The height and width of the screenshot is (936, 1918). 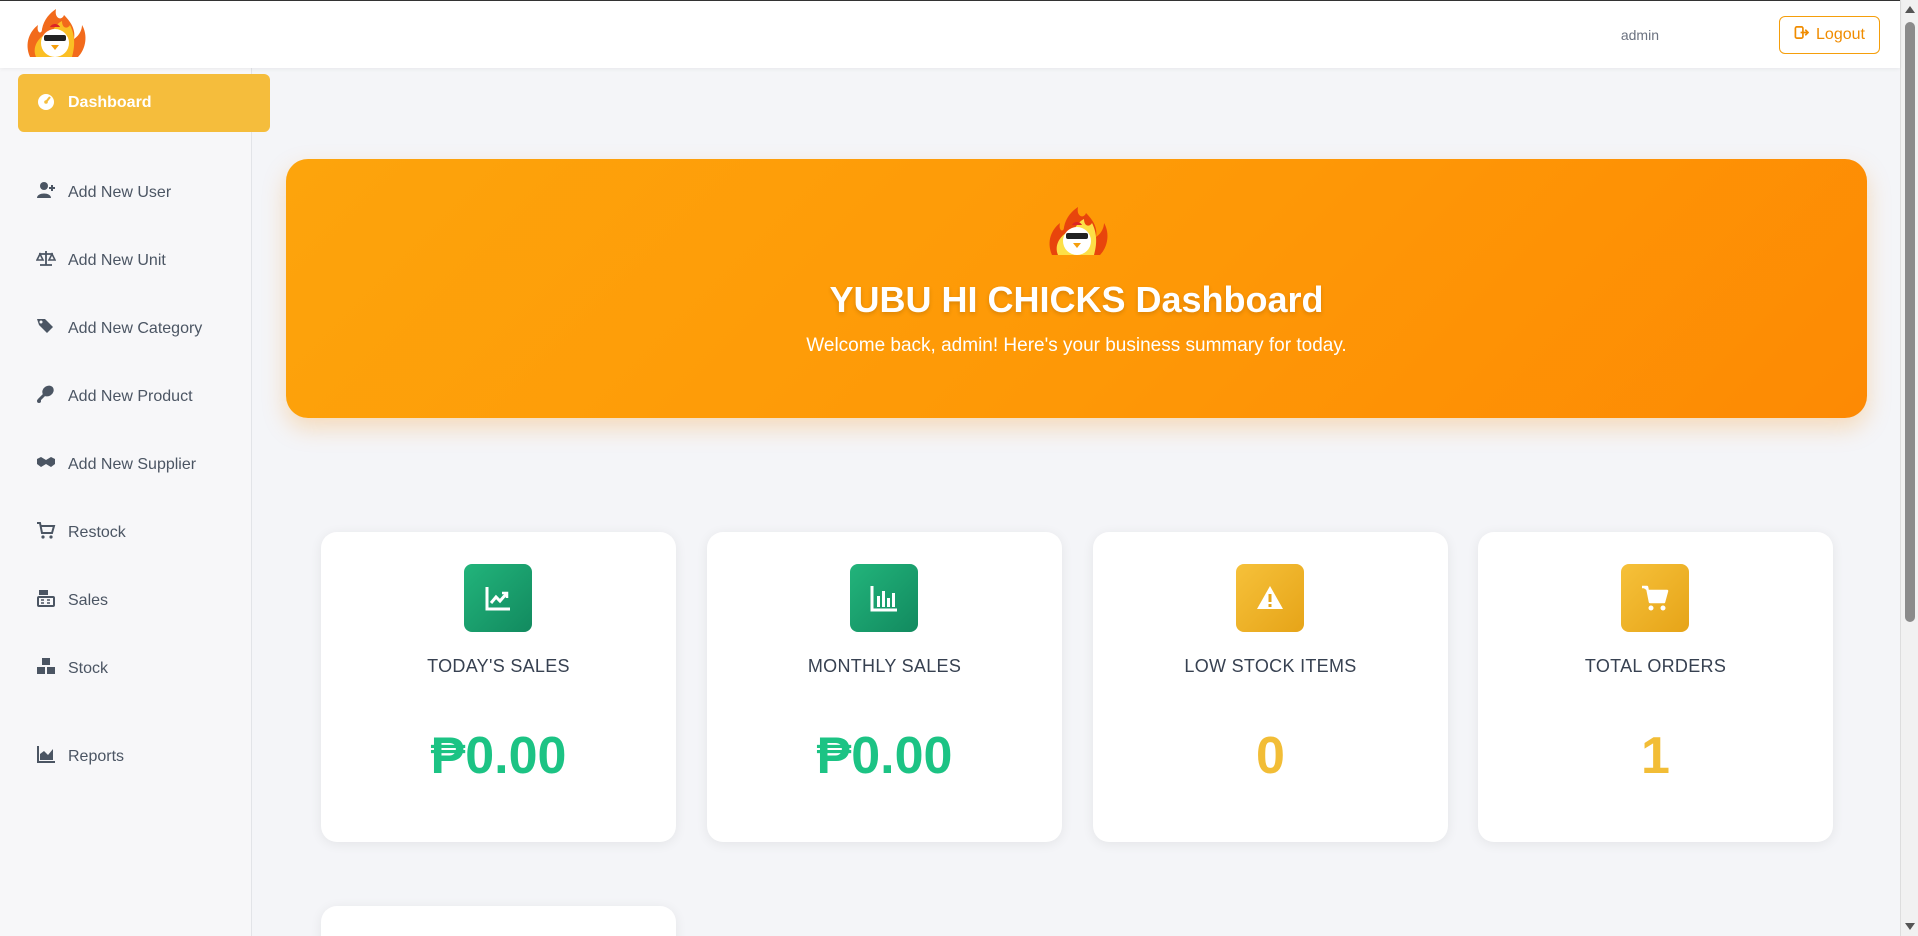 What do you see at coordinates (96, 756) in the screenshot?
I see `sidebar-item-label: Reports` at bounding box center [96, 756].